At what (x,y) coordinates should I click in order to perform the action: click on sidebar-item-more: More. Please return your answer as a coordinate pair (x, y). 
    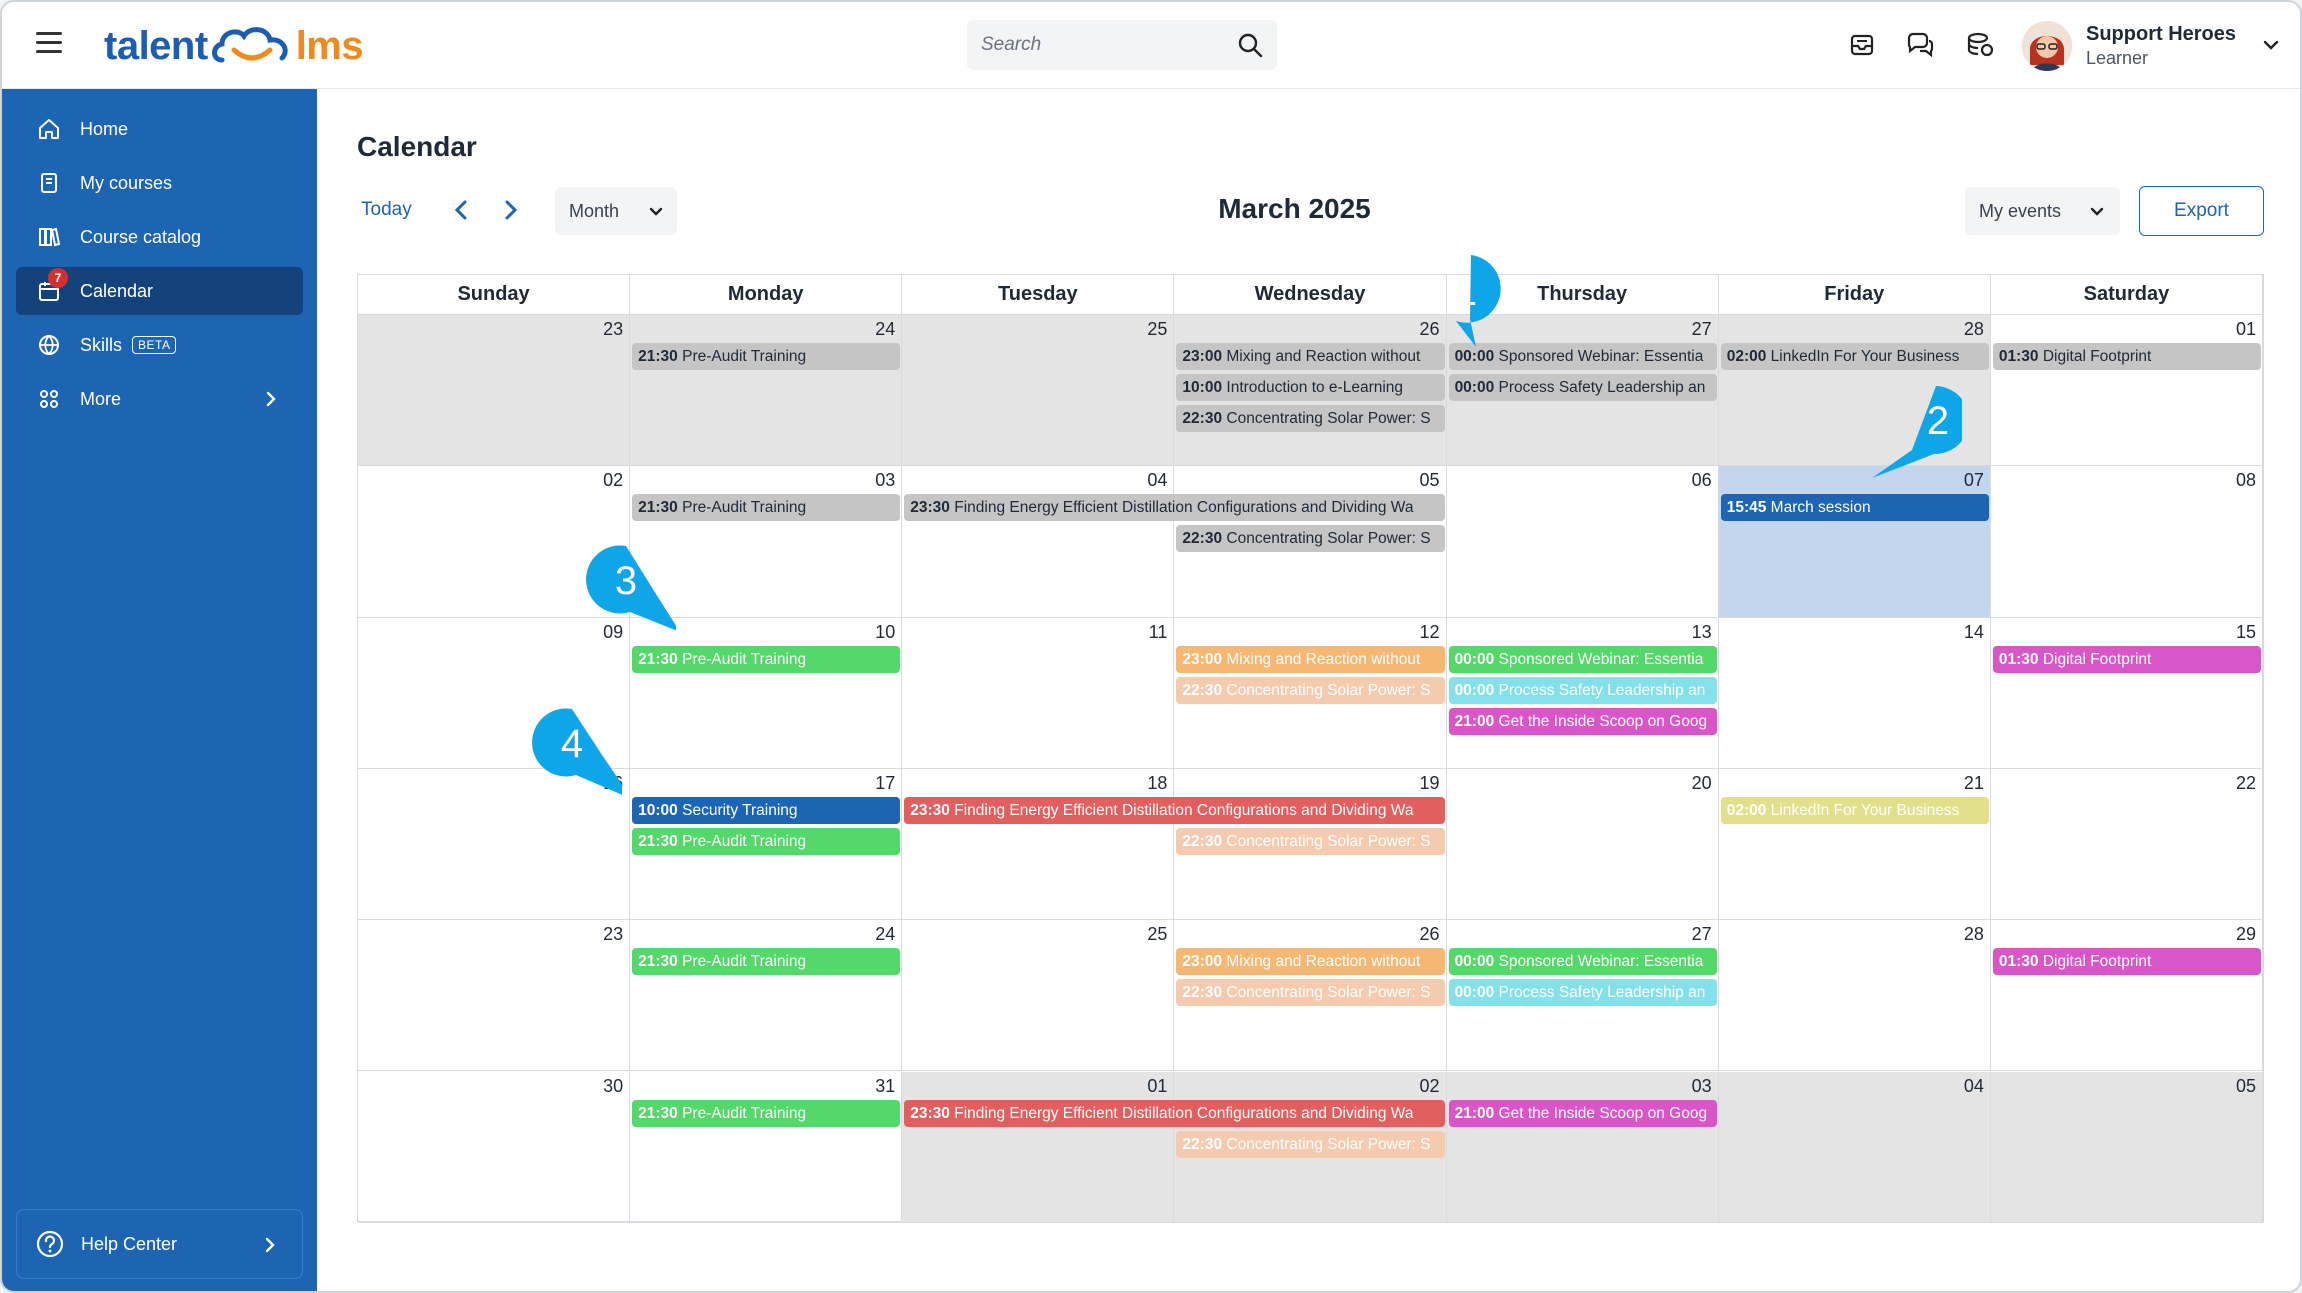
    Looking at the image, I should click on (159, 399).